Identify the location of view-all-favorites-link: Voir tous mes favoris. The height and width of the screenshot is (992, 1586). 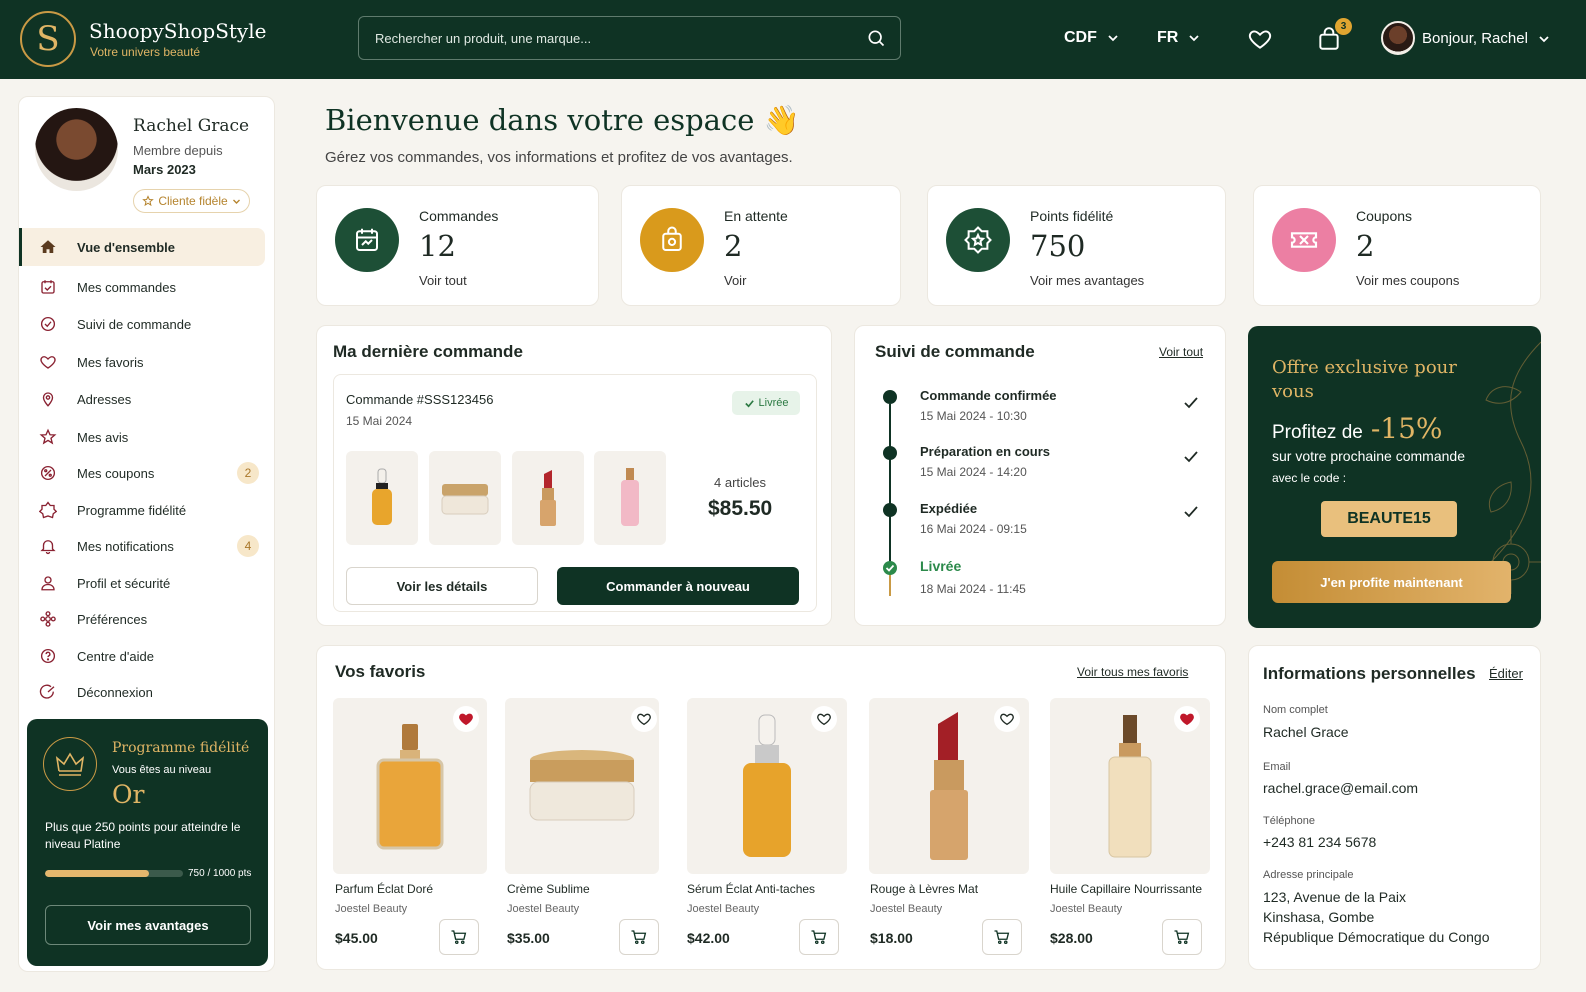
(1132, 672).